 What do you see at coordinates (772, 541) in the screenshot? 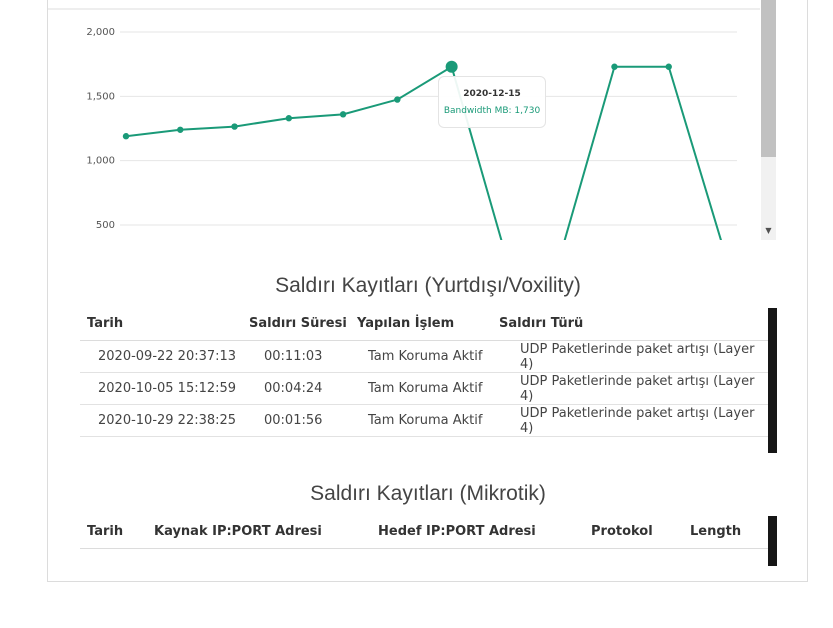
I see `mikrotik-table-scrollbar` at bounding box center [772, 541].